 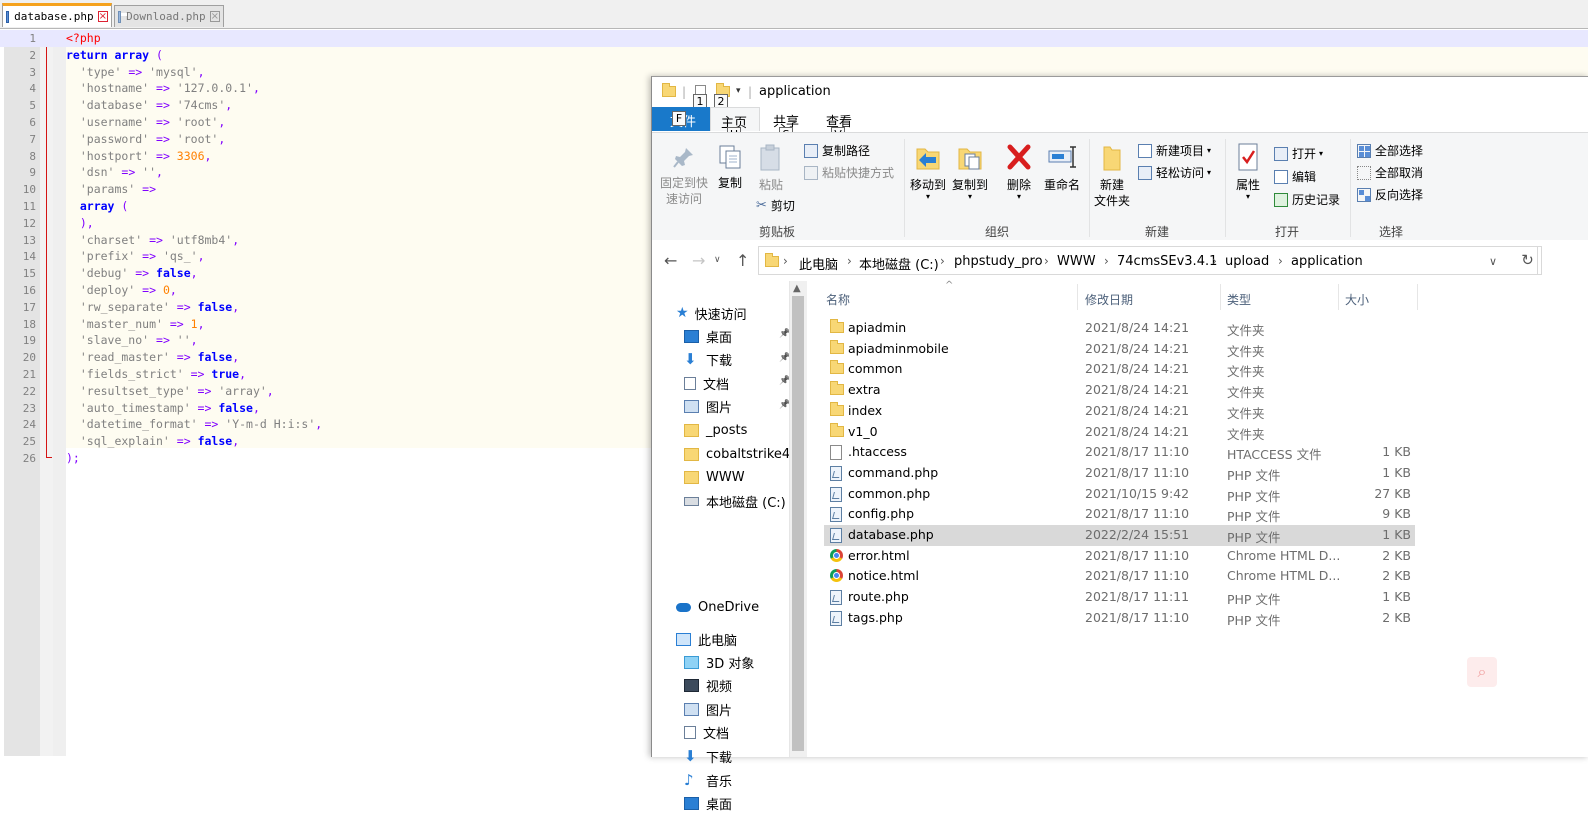 I want to click on search-float-button: ⌕, so click(x=1482, y=672).